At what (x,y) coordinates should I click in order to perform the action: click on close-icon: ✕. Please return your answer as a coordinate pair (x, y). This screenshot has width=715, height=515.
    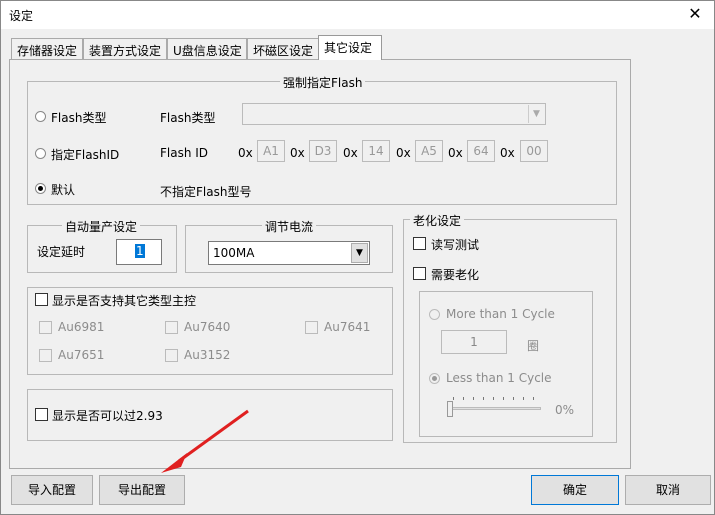
    Looking at the image, I should click on (695, 15).